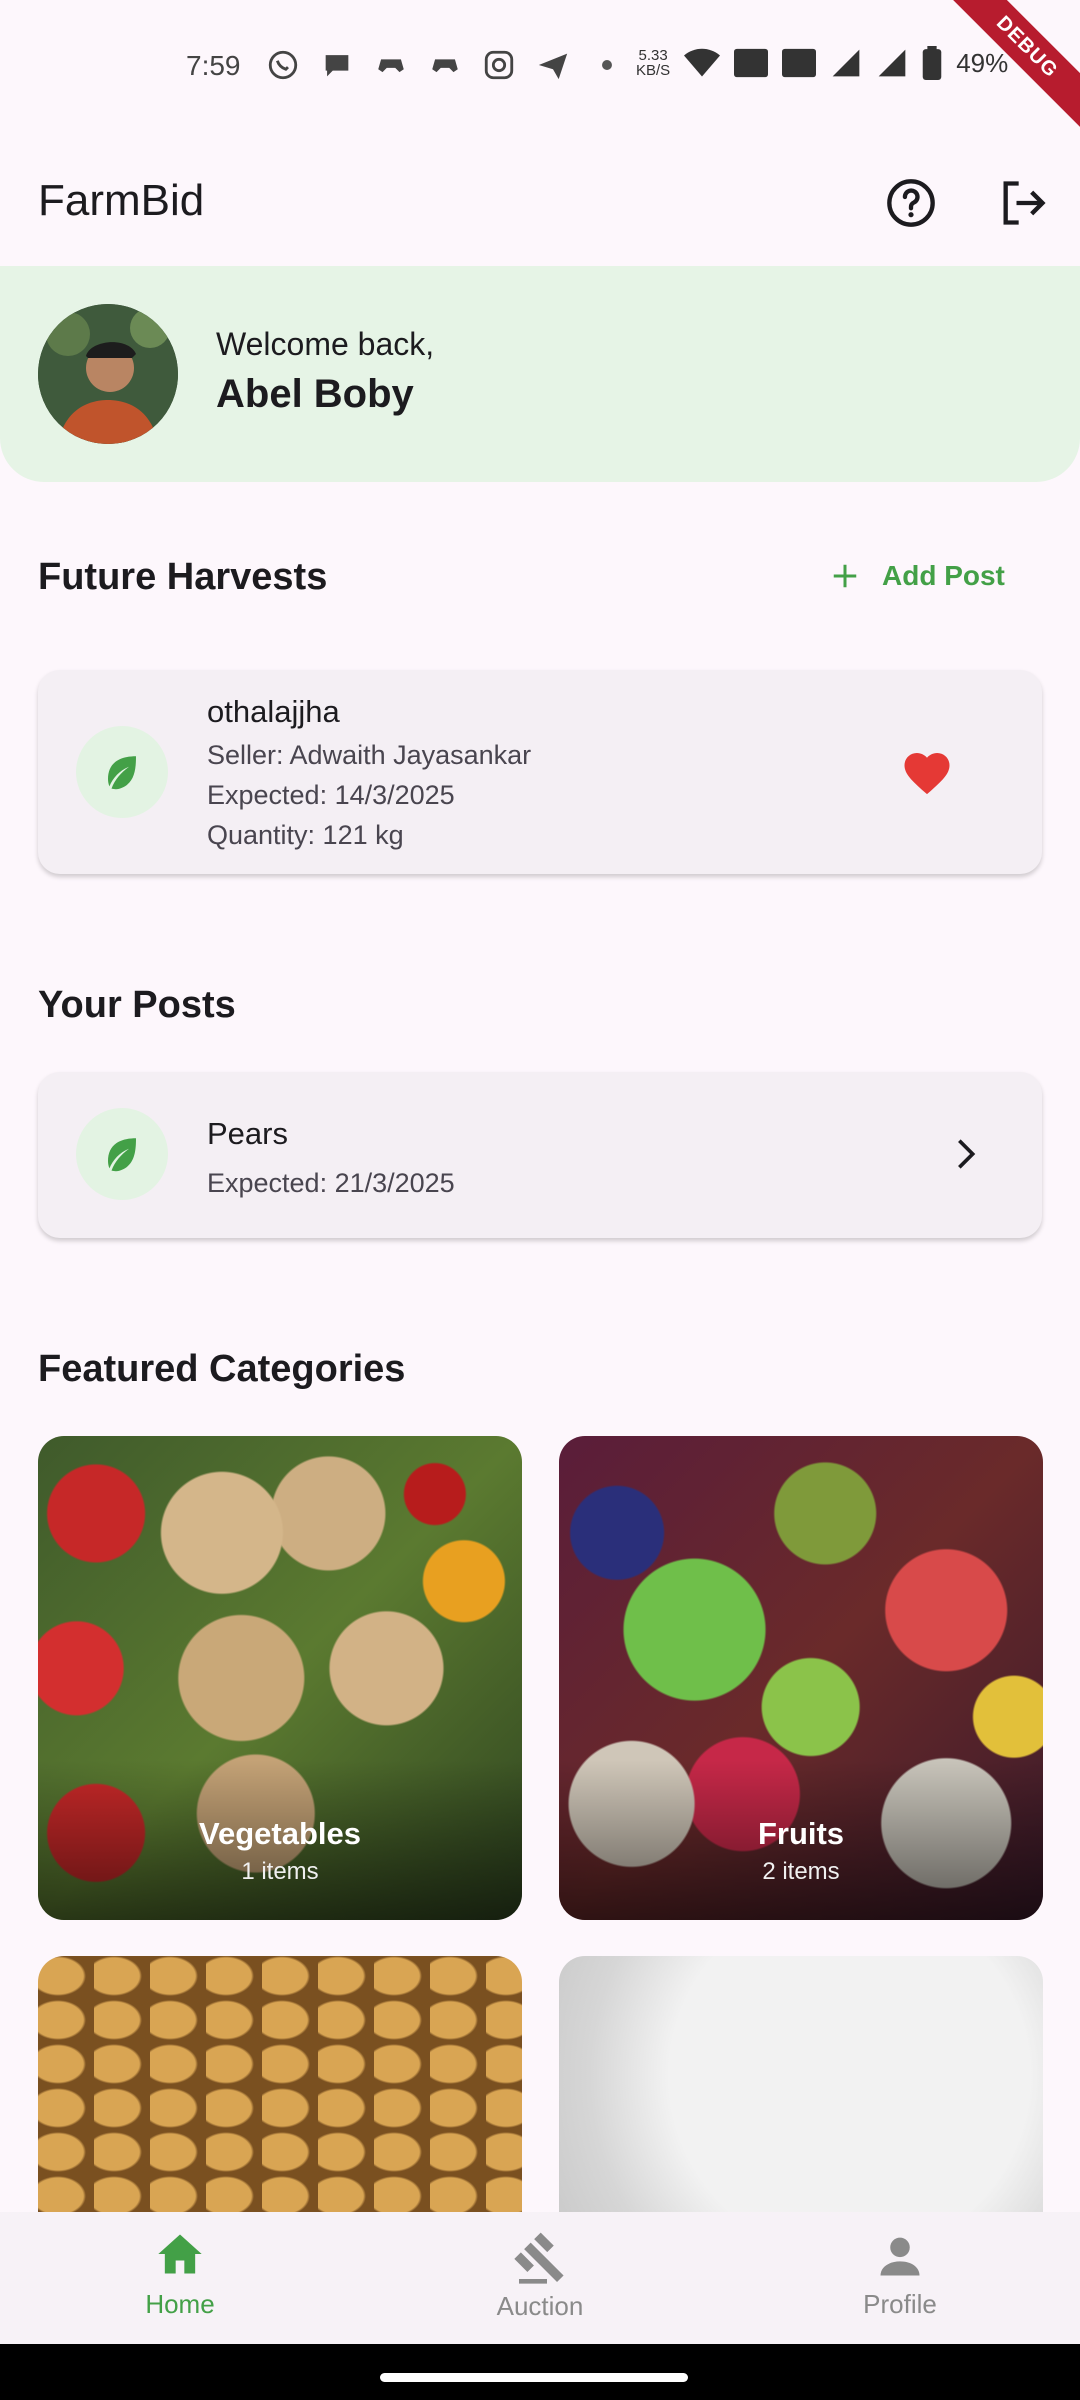 This screenshot has width=1080, height=2400. I want to click on category-count: 1 items, so click(280, 1871).